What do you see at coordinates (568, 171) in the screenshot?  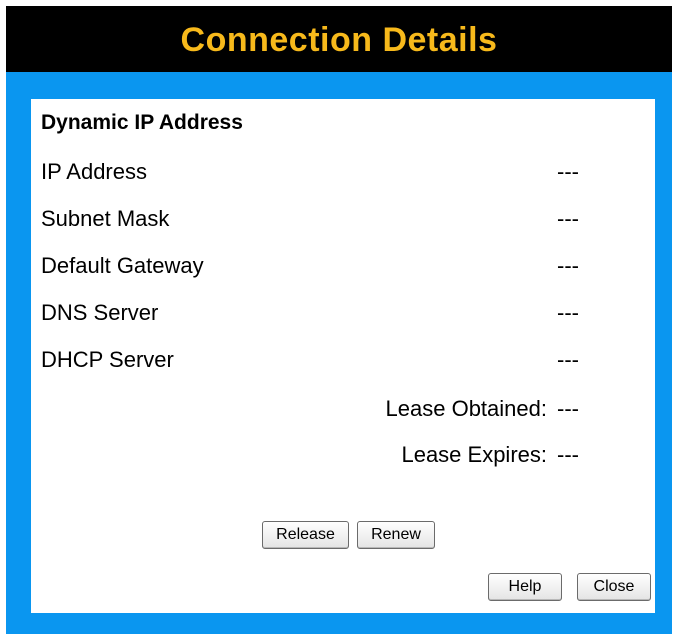 I see `ip-address-value: ---` at bounding box center [568, 171].